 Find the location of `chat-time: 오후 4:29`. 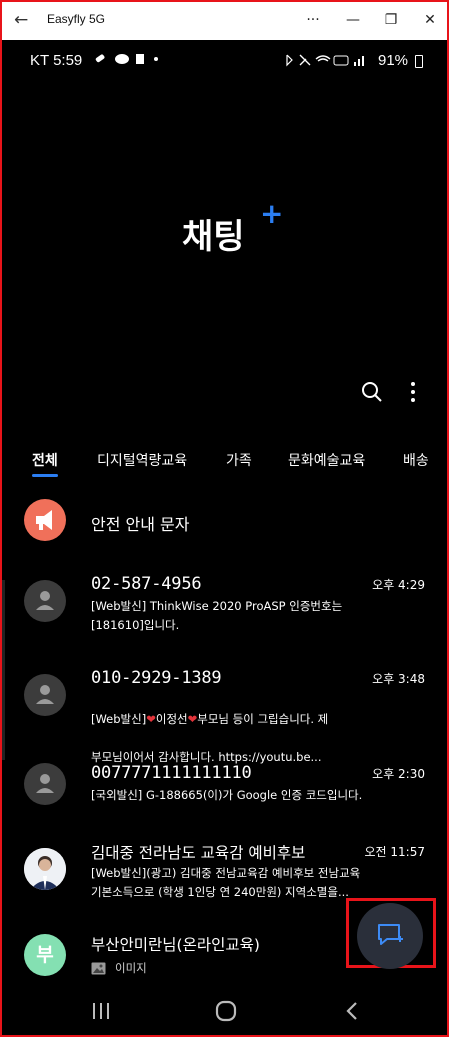

chat-time: 오후 4:29 is located at coordinates (398, 585).